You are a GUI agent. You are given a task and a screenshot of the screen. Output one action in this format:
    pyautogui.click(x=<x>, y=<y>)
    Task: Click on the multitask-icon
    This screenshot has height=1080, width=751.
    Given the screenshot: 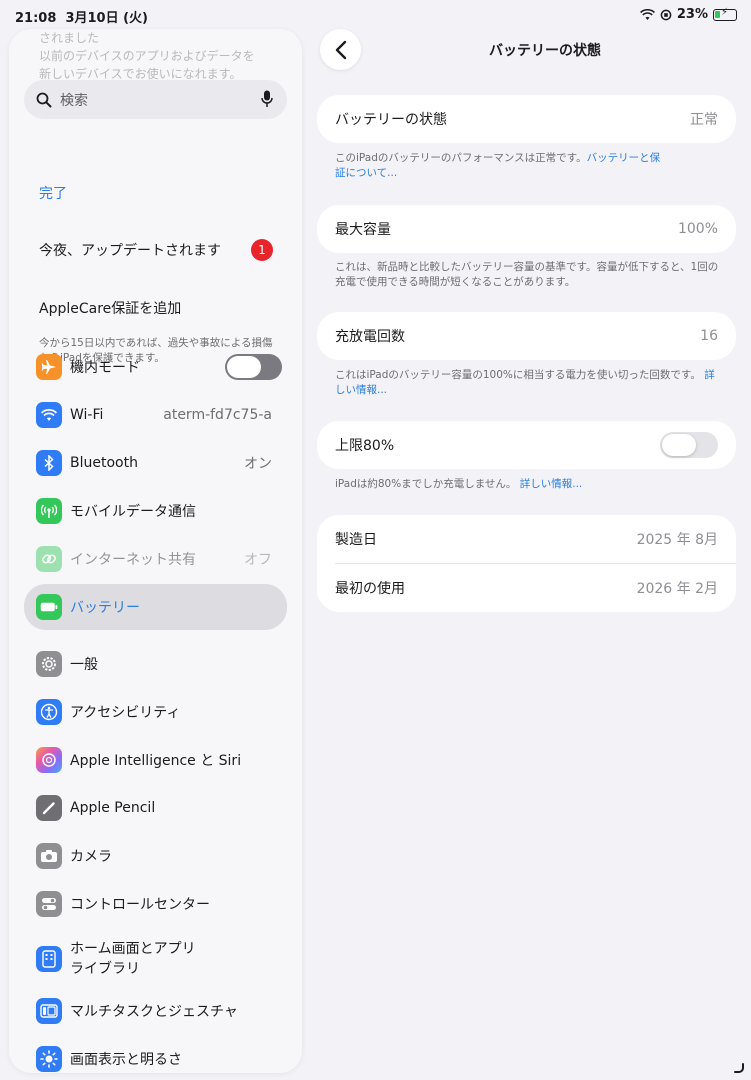 What is the action you would take?
    pyautogui.click(x=49, y=1011)
    